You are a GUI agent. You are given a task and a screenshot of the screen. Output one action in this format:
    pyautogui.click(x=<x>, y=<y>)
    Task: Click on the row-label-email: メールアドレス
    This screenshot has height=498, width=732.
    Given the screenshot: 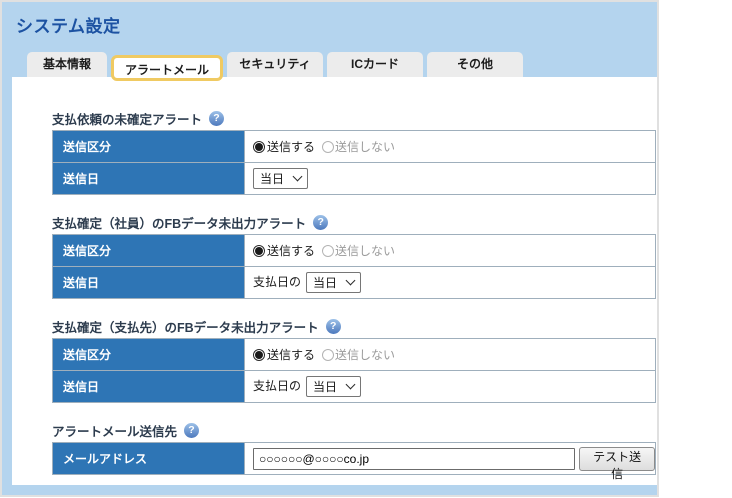 What is the action you would take?
    pyautogui.click(x=148, y=458)
    